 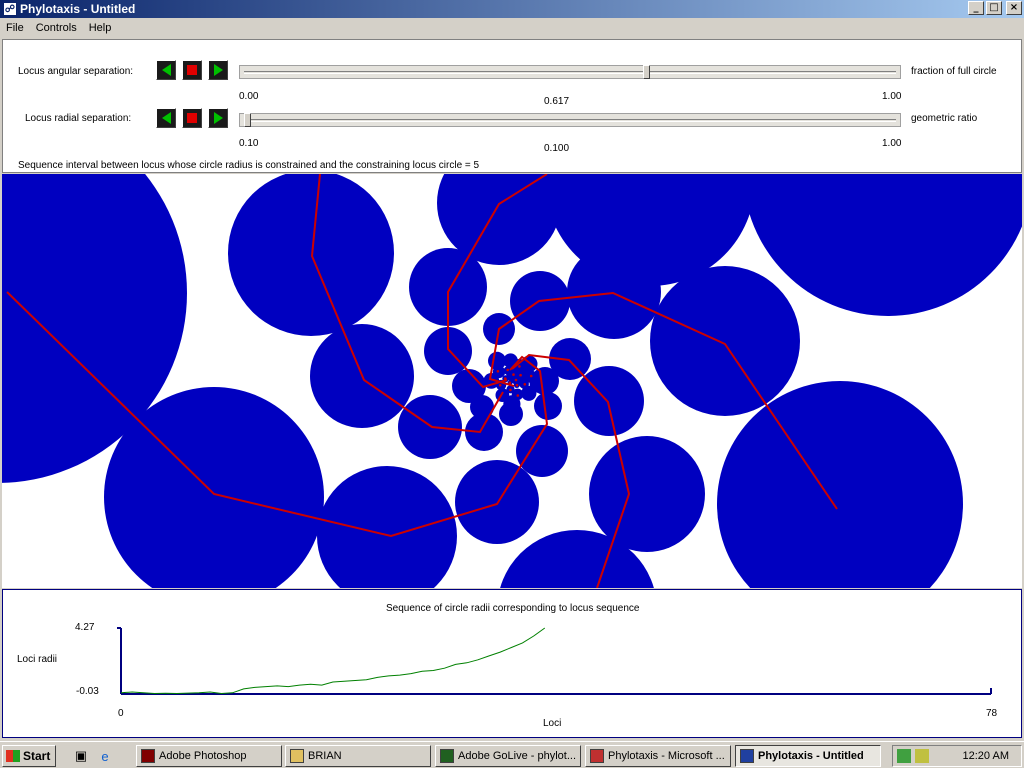 What do you see at coordinates (892, 143) in the screenshot?
I see `radial-max: 1.00` at bounding box center [892, 143].